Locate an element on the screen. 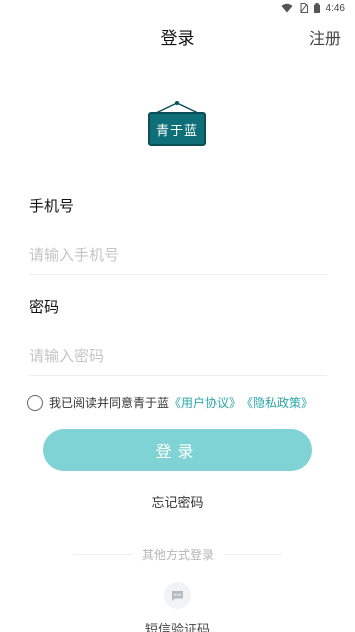  other-login-title: 其他方式登录 is located at coordinates (178, 555).